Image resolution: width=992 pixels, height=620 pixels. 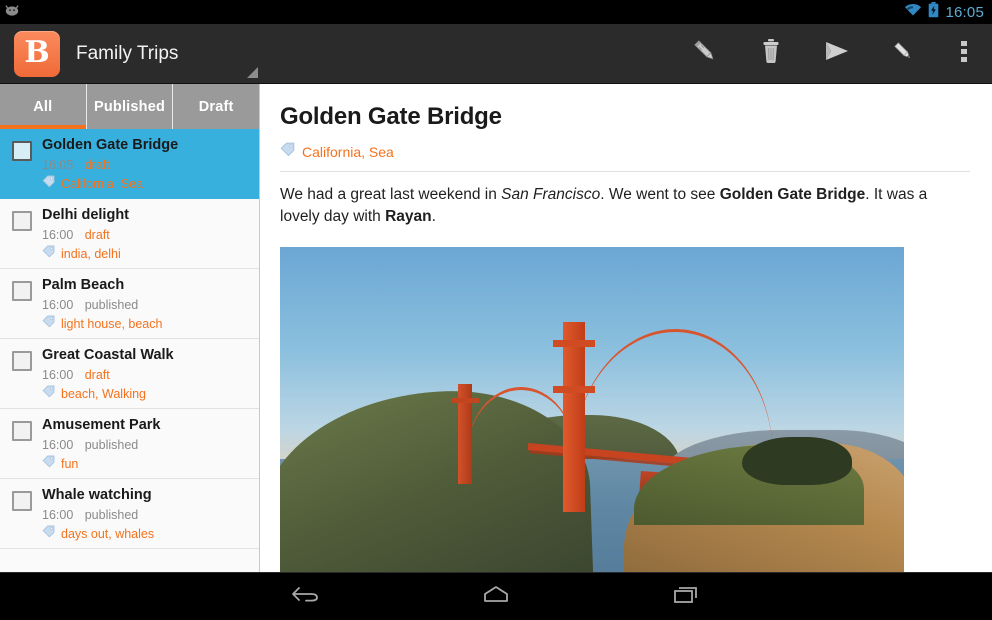 I want to click on post-tags: light house, beach, so click(x=146, y=323).